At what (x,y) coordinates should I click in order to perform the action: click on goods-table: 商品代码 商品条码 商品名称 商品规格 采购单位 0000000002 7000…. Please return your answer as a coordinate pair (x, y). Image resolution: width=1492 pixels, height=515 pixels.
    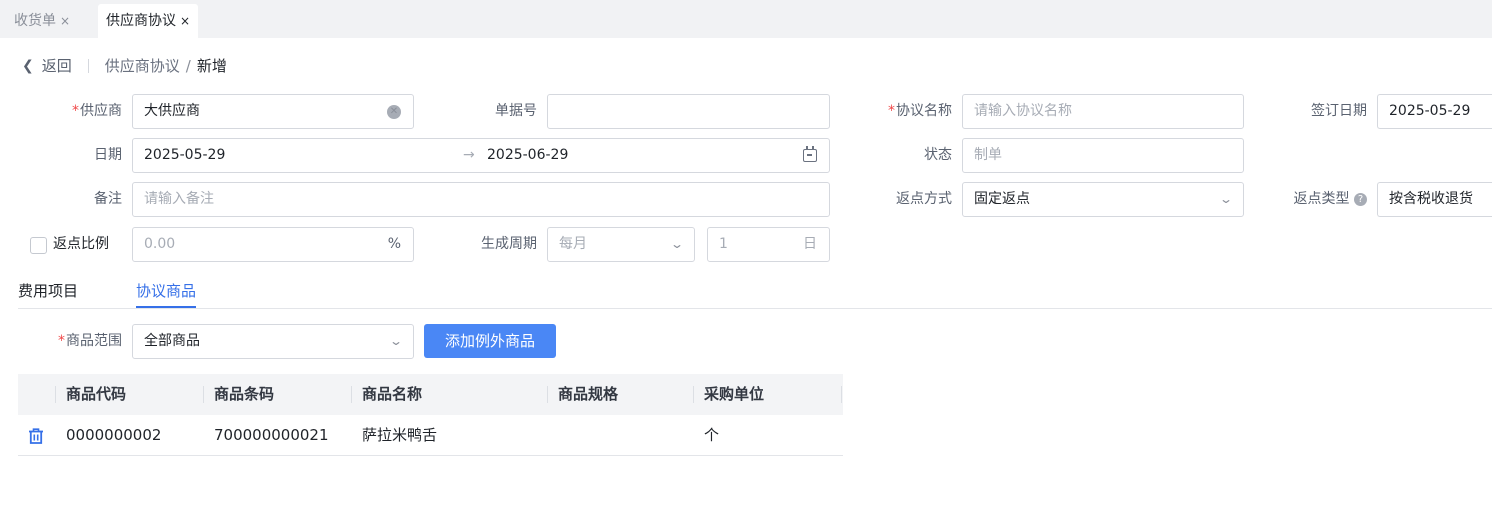
    Looking at the image, I should click on (430, 415).